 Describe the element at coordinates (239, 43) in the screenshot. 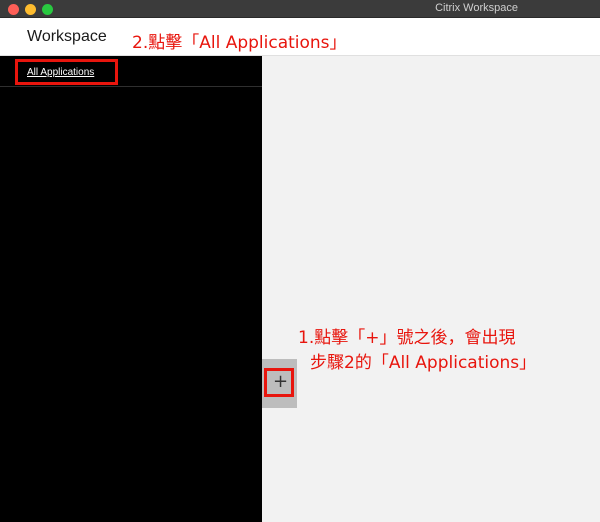

I see `step2-annotation: 2.點擊「All Applications」` at that location.